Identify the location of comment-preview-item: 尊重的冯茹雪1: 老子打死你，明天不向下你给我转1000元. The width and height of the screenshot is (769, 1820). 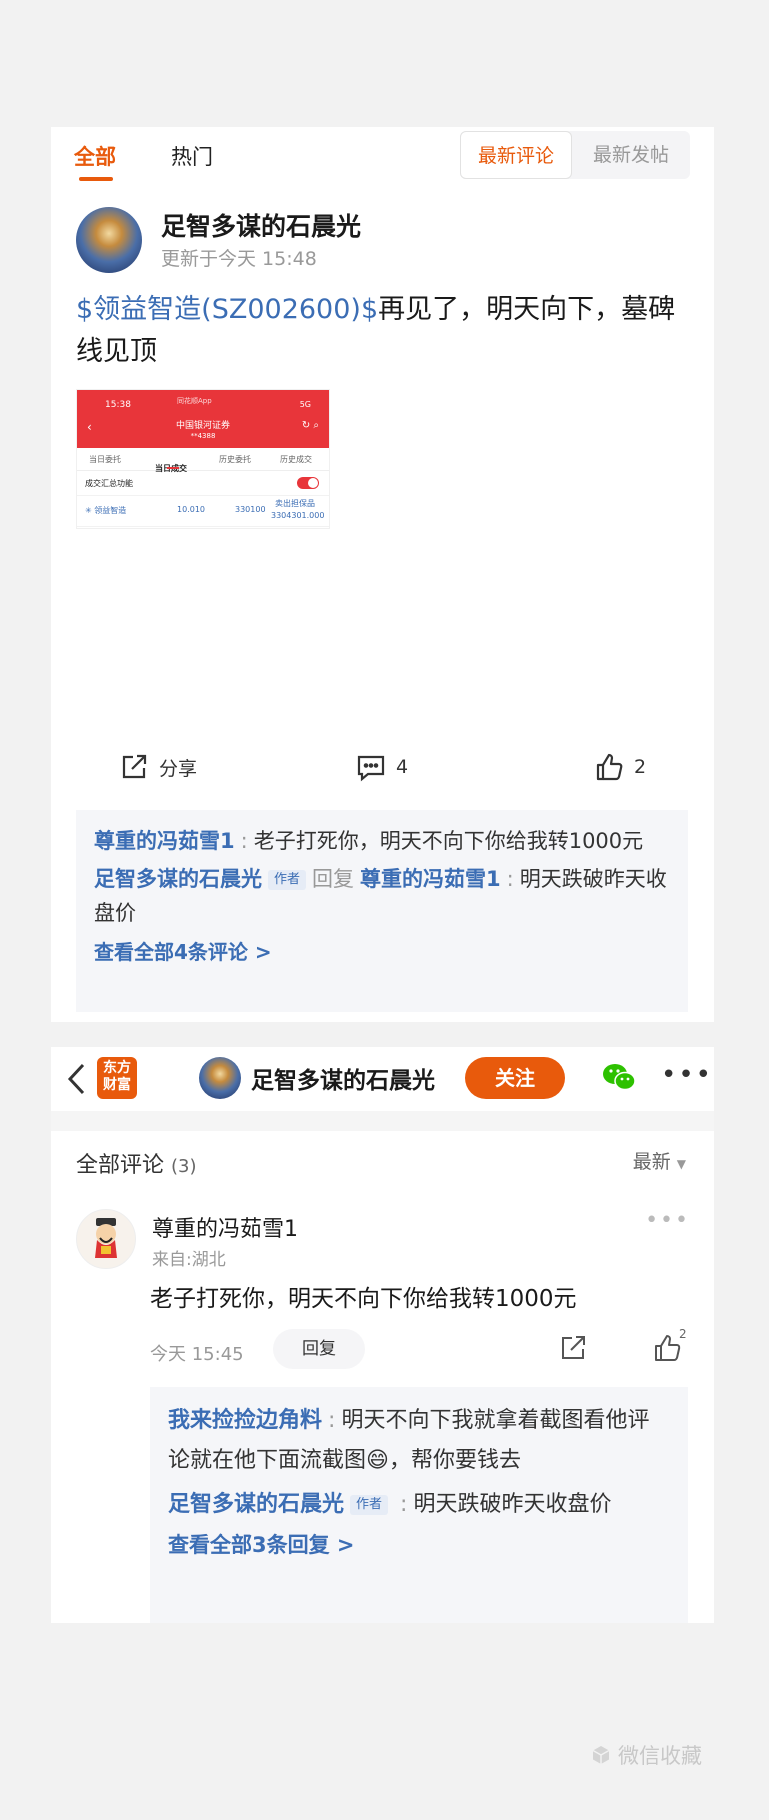
(382, 841).